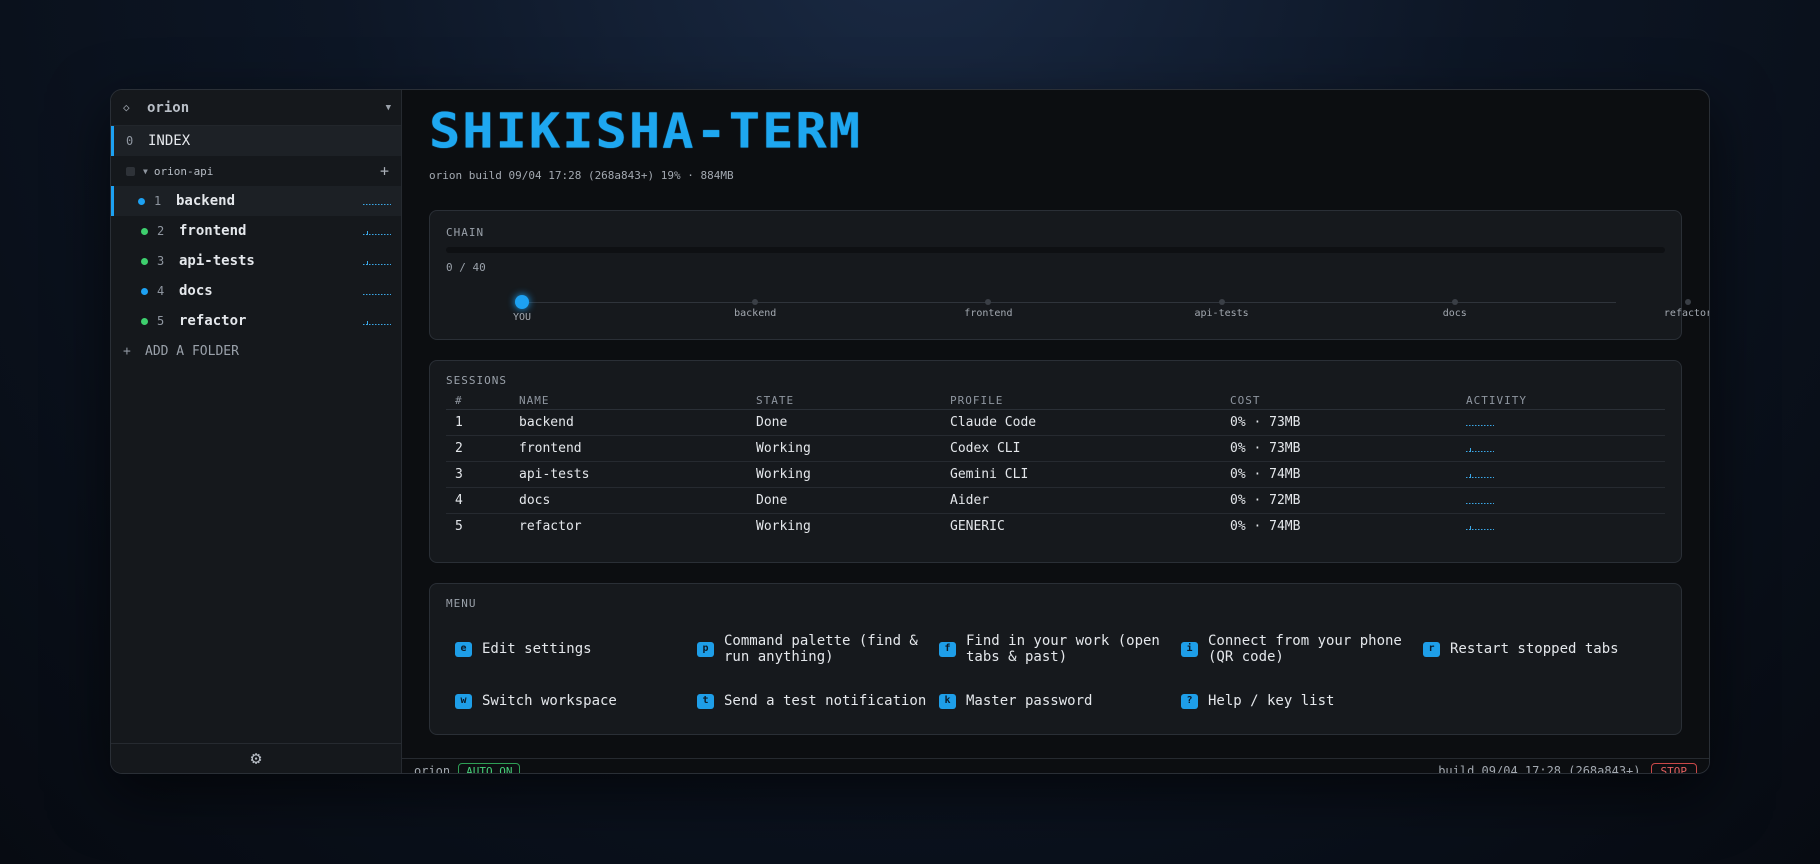 This screenshot has height=864, width=1820. I want to click on menu-item-label: Edit settings, so click(537, 649).